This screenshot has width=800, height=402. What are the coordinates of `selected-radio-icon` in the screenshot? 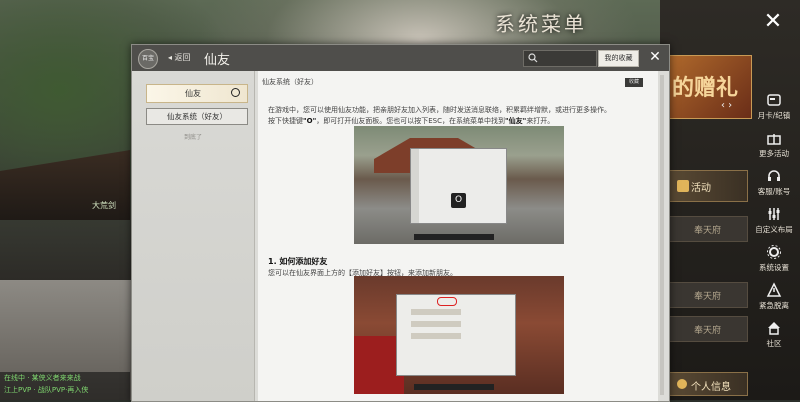 It's located at (235, 92).